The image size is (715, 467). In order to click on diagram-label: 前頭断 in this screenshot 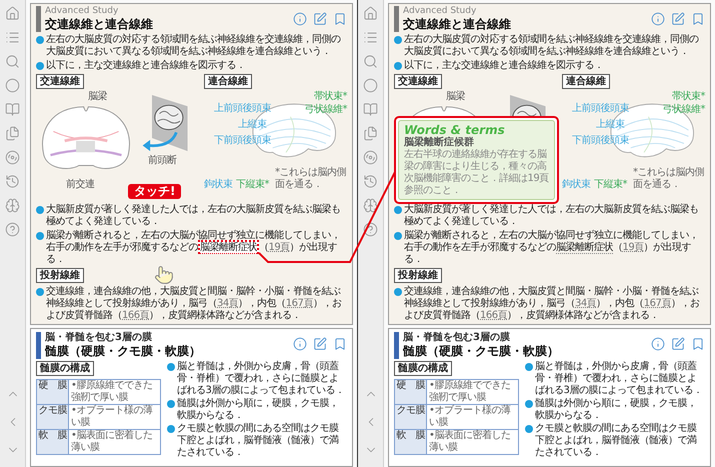, I will do `click(162, 161)`.